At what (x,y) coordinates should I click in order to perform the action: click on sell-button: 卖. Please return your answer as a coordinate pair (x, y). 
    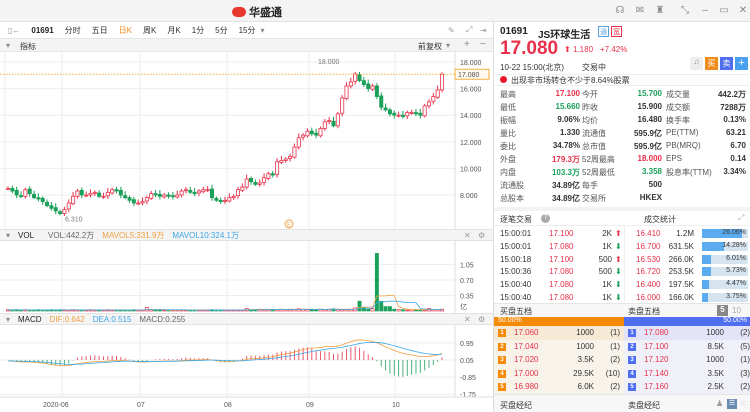
    Looking at the image, I should click on (726, 63).